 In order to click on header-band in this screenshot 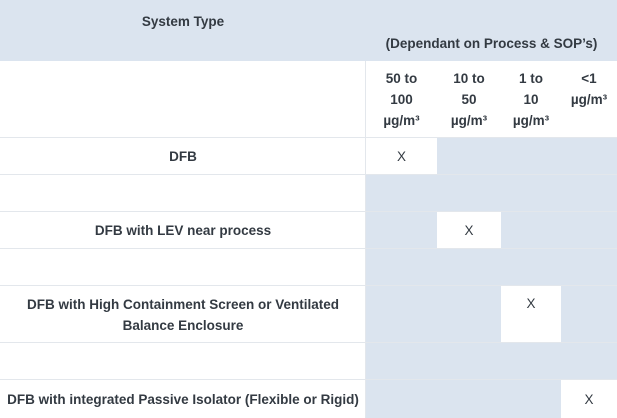, I will do `click(308, 30)`.